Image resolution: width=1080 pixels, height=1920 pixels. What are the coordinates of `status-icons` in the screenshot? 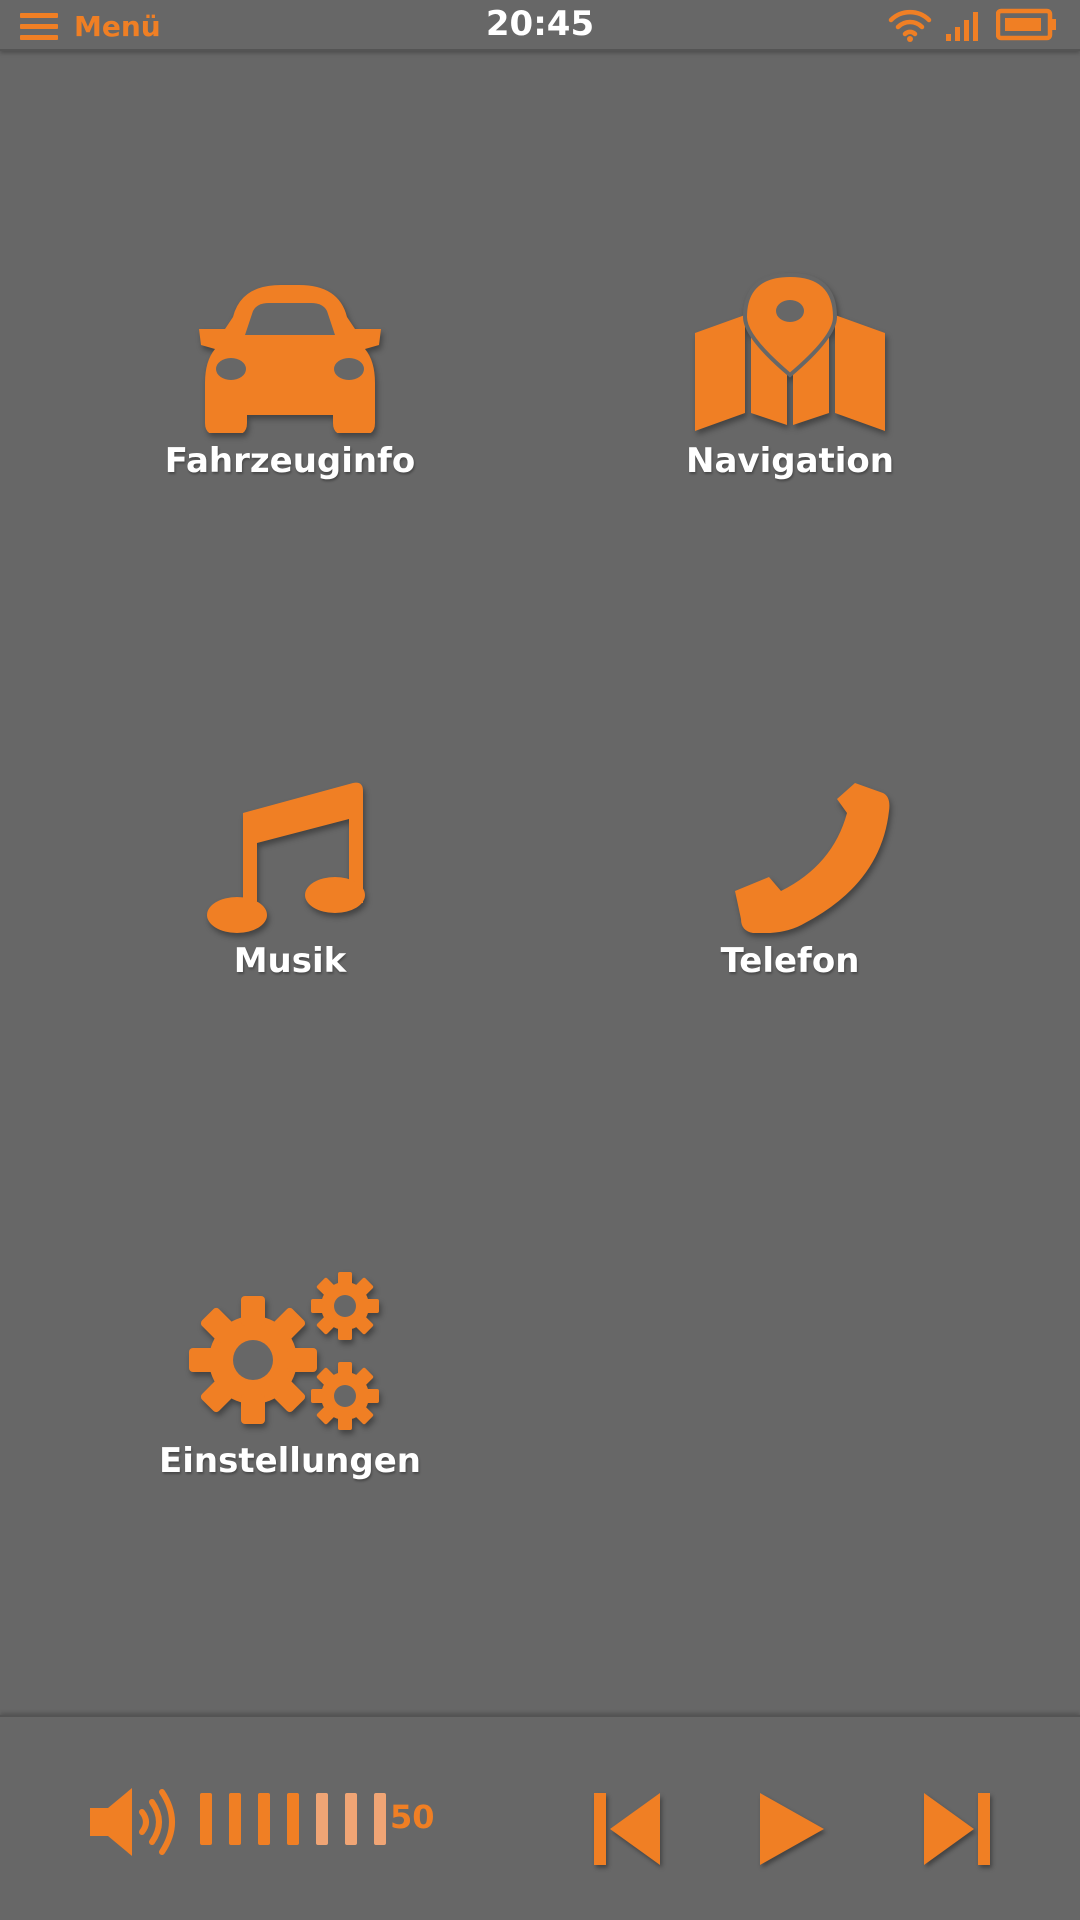 It's located at (973, 25).